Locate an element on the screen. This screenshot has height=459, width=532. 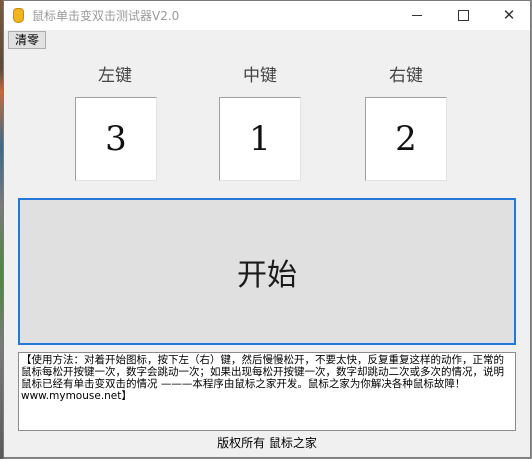
title-bar: 鼠标单击变双击测试器V2.0 ✕ is located at coordinates (267, 15).